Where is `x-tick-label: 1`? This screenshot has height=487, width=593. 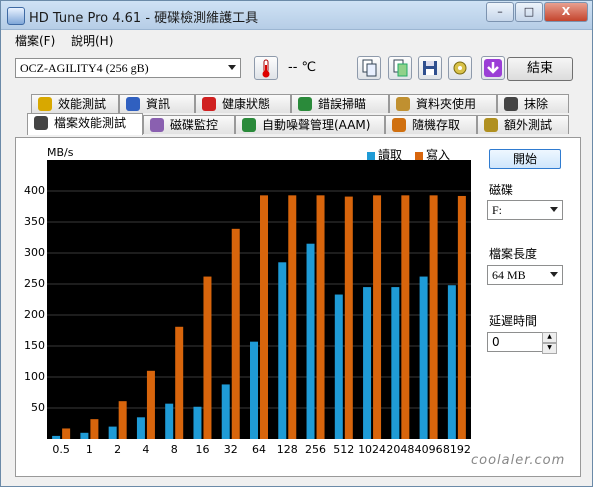 x-tick-label: 1 is located at coordinates (89, 449).